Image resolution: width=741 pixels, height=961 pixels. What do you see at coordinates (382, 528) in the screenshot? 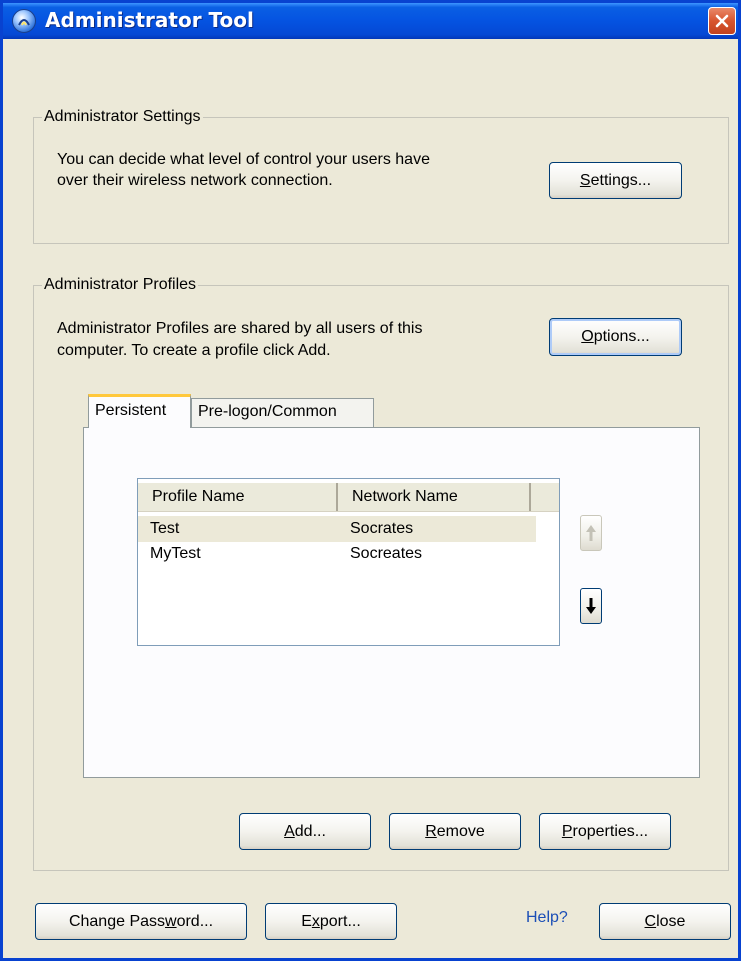
I see `row-network-name: Socrates` at bounding box center [382, 528].